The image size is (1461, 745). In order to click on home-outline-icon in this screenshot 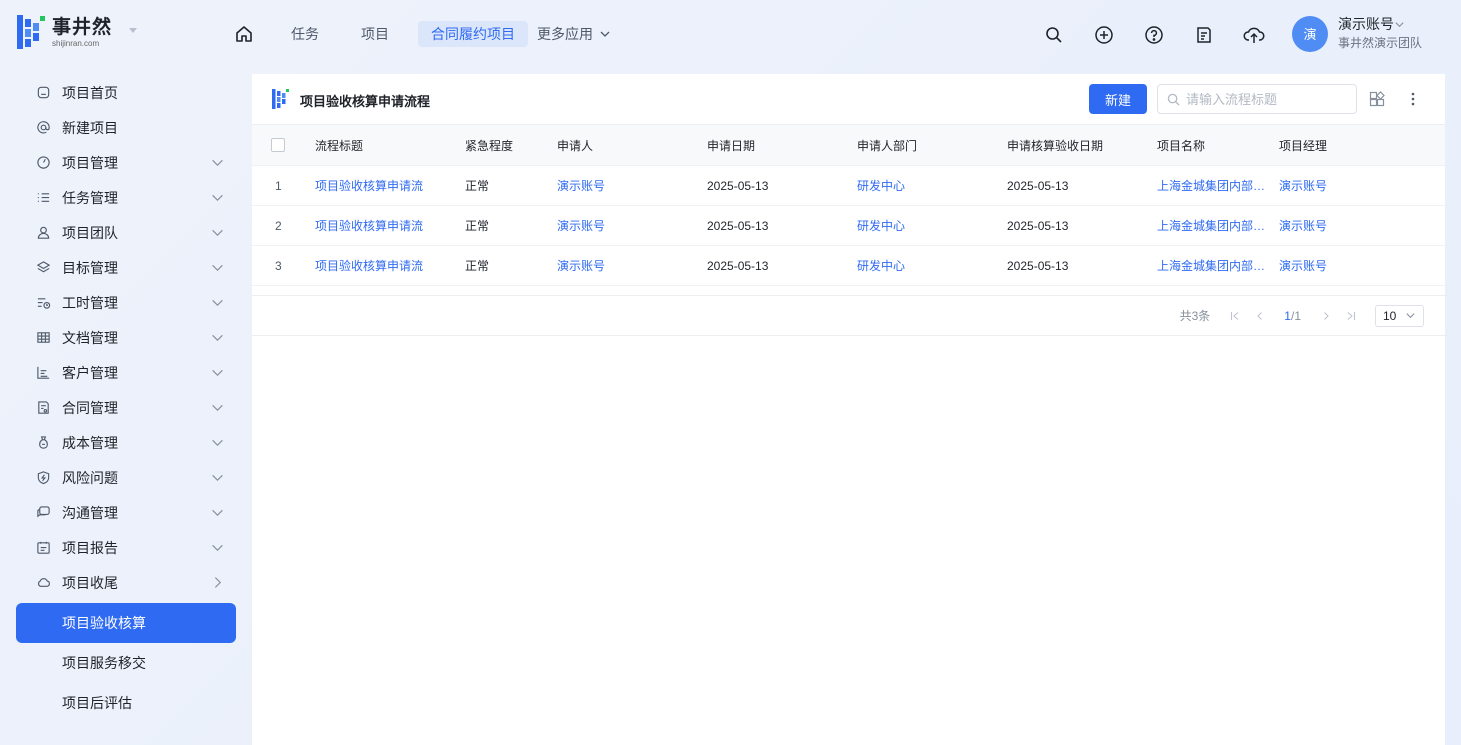, I will do `click(43, 92)`.